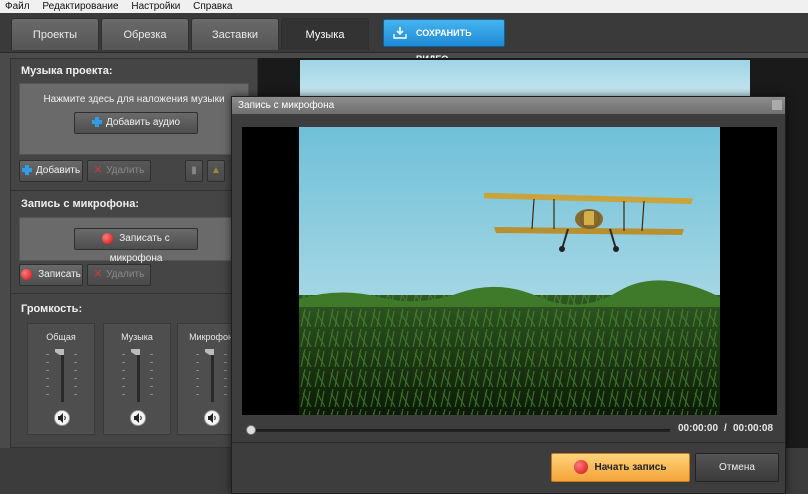 Image resolution: width=808 pixels, height=494 pixels. What do you see at coordinates (325, 34) in the screenshot?
I see `tab-music: Музыка` at bounding box center [325, 34].